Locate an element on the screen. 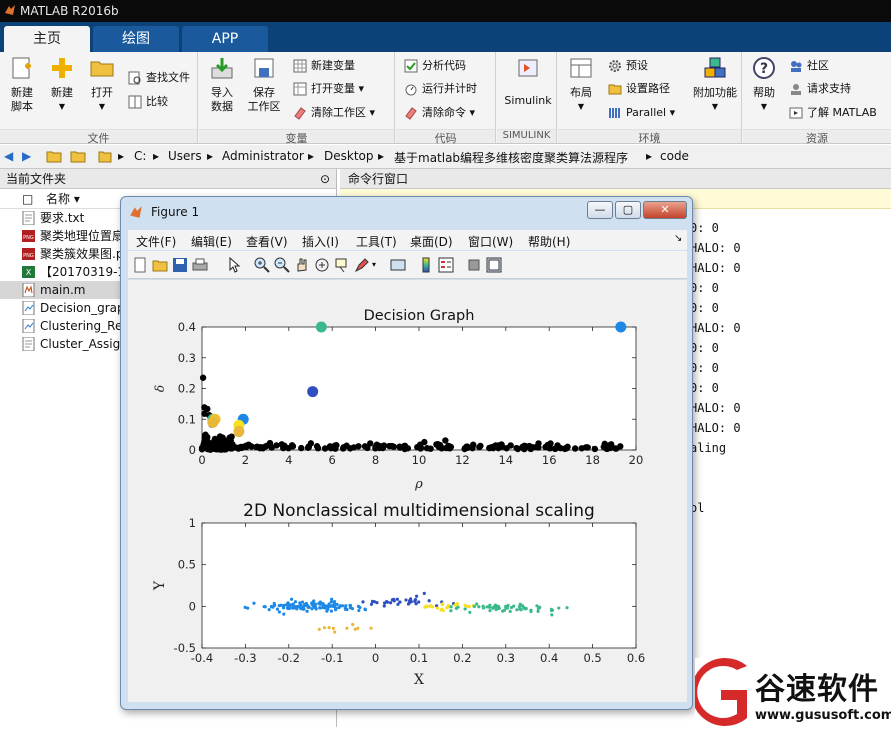  community-label: 社区 is located at coordinates (818, 65).